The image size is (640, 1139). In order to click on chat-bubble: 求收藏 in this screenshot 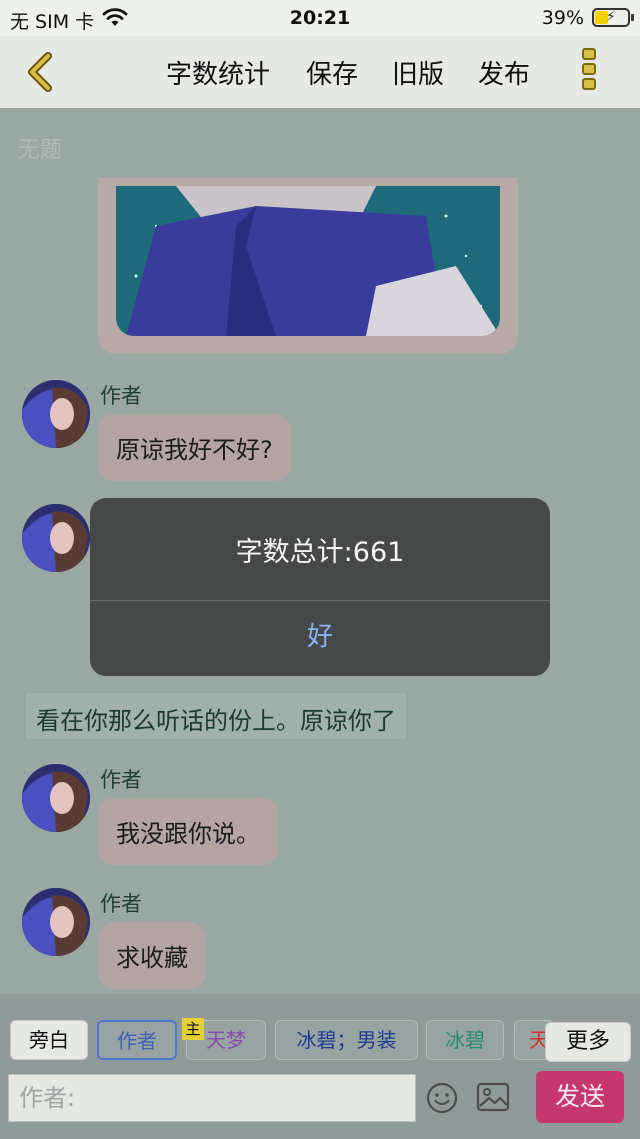, I will do `click(152, 955)`.